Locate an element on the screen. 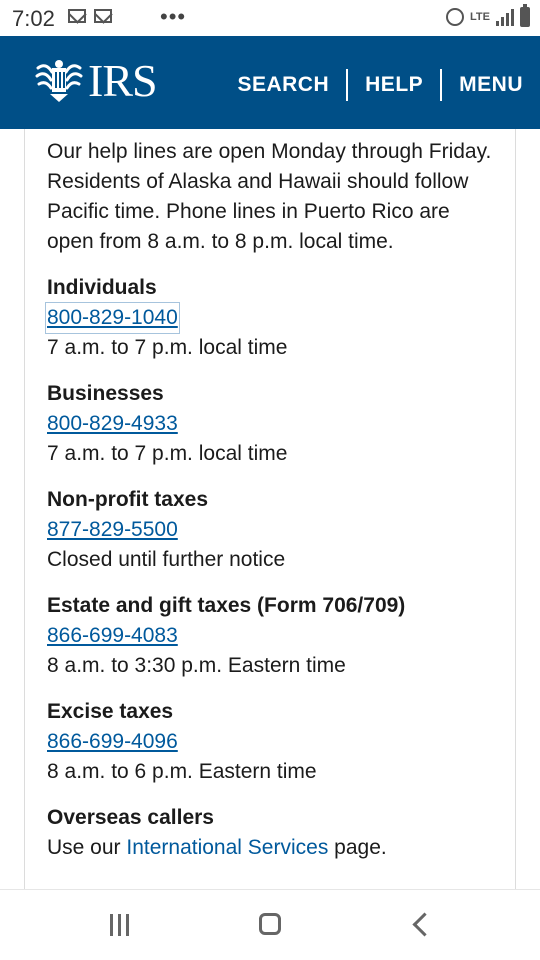 Image resolution: width=540 pixels, height=960 pixels. mail-icon is located at coordinates (77, 16).